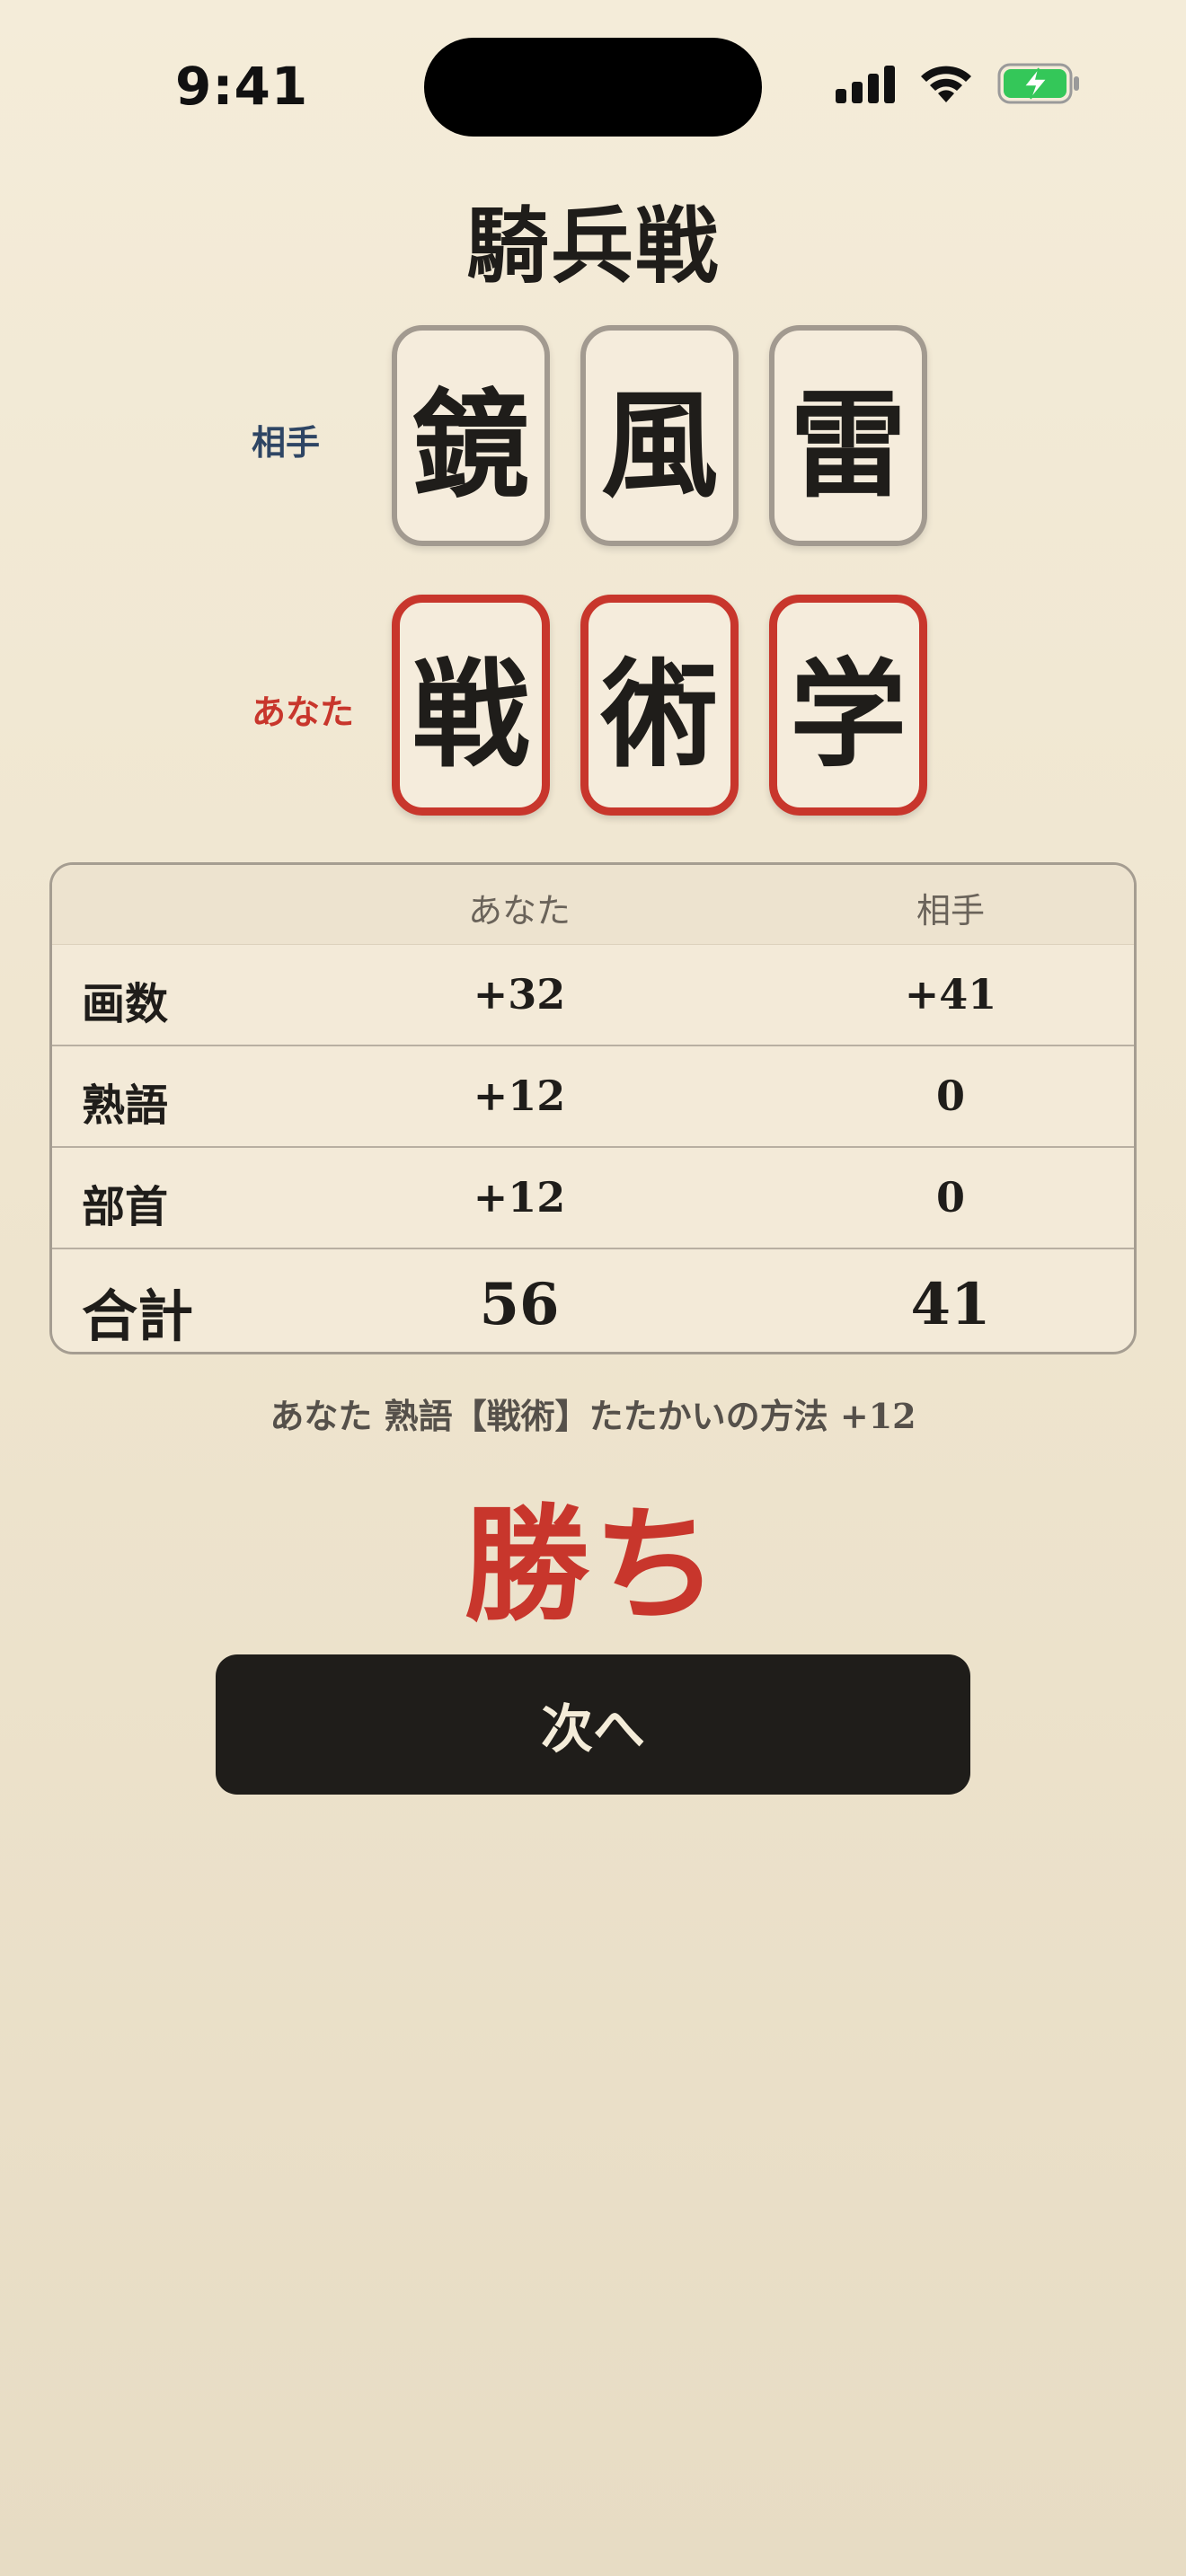 This screenshot has width=1186, height=2576. Describe the element at coordinates (848, 435) in the screenshot. I see `opponent-tile: 雷` at that location.